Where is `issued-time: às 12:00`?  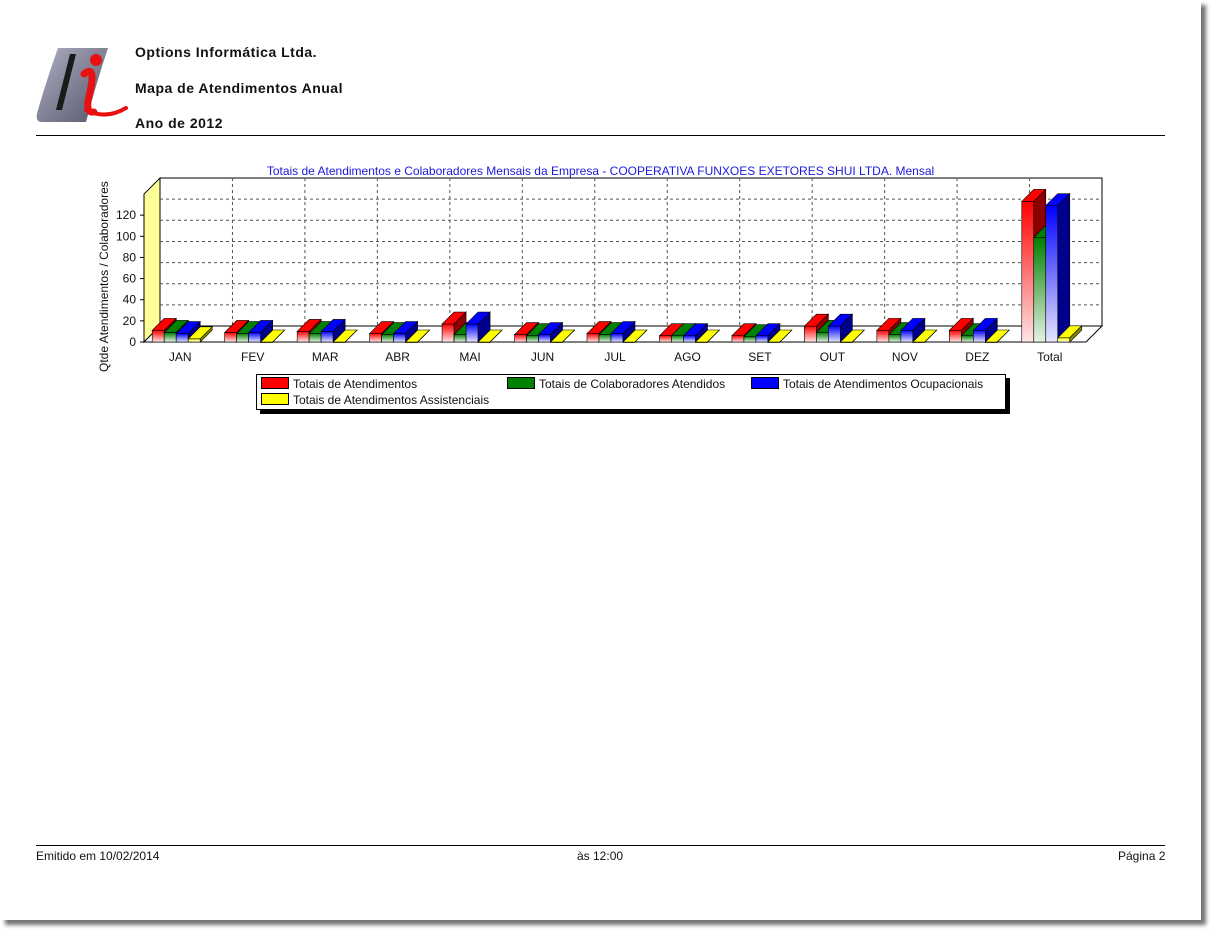 issued-time: às 12:00 is located at coordinates (600, 856).